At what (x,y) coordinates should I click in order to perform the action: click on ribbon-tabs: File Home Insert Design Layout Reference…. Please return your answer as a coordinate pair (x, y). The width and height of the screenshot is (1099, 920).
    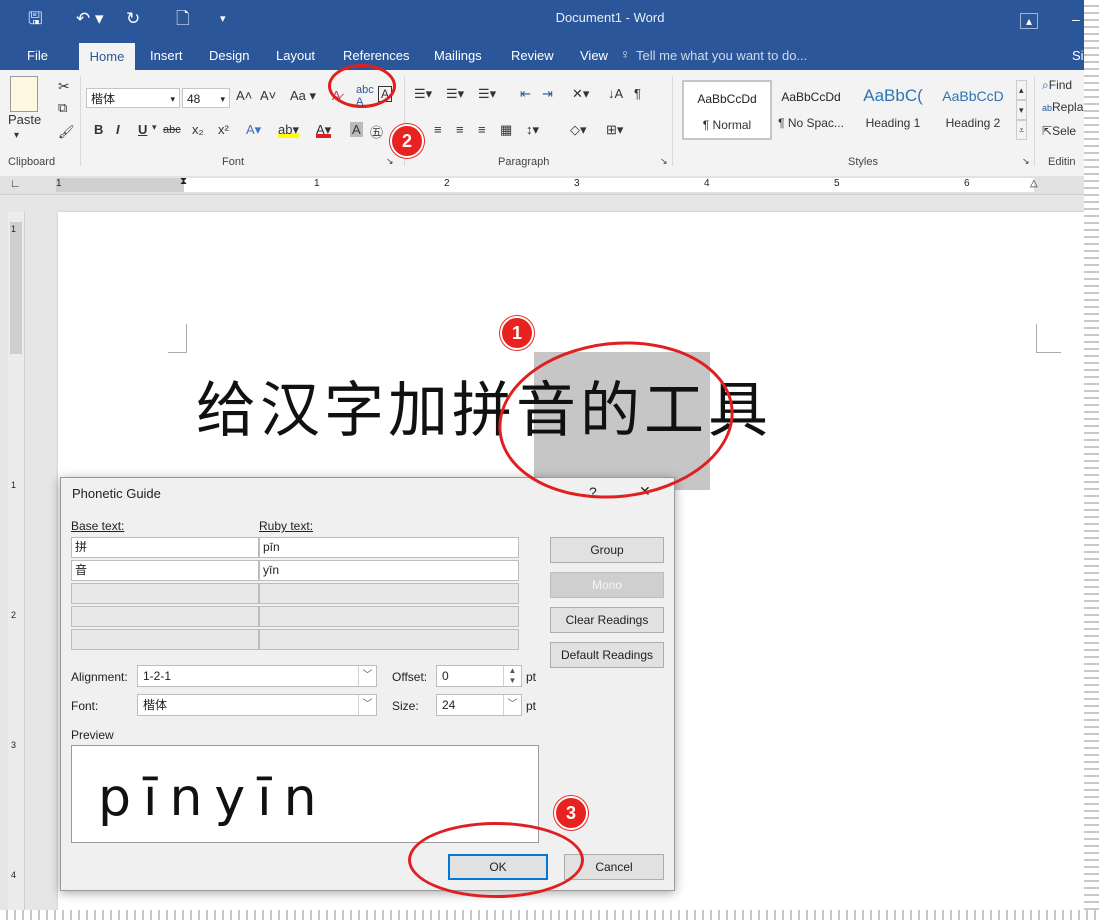
    Looking at the image, I should click on (543, 55).